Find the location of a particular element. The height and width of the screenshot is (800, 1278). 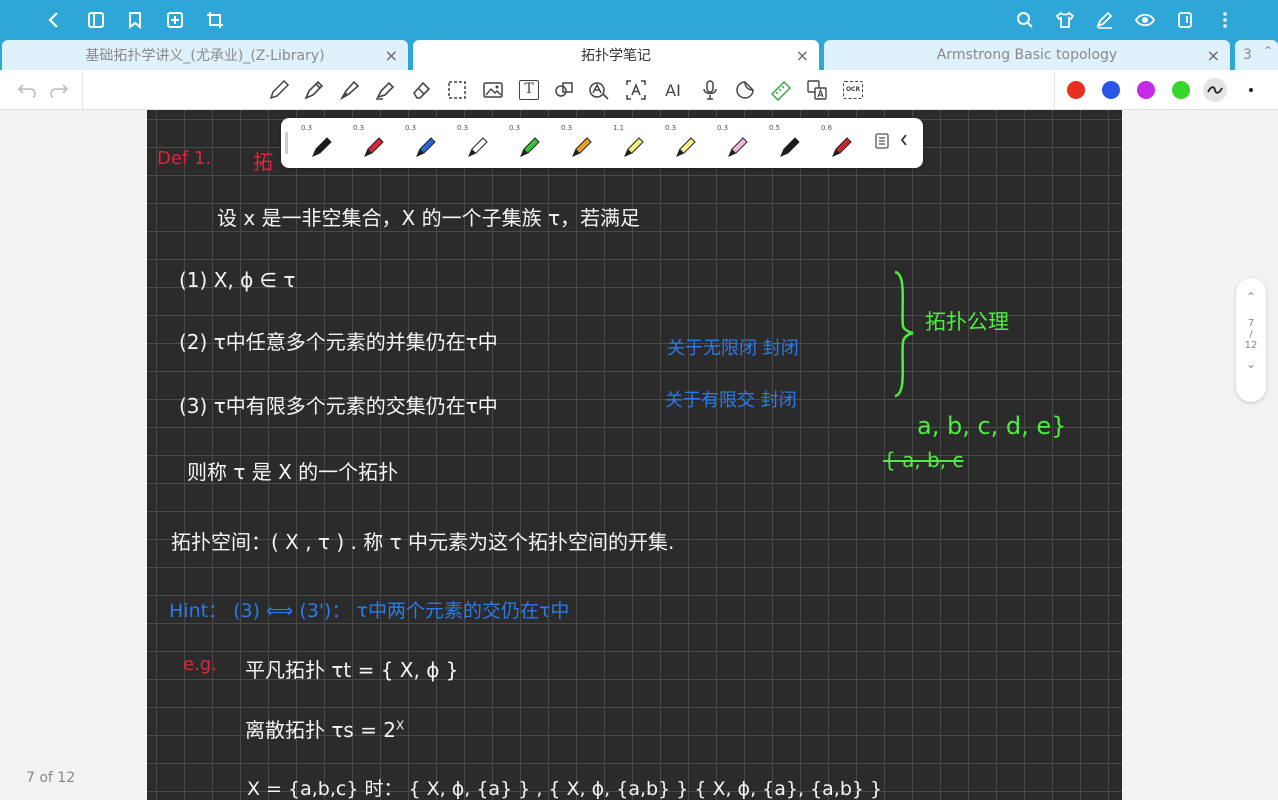

tab-armstrong: Armstrong Basic topology × is located at coordinates (1027, 55).